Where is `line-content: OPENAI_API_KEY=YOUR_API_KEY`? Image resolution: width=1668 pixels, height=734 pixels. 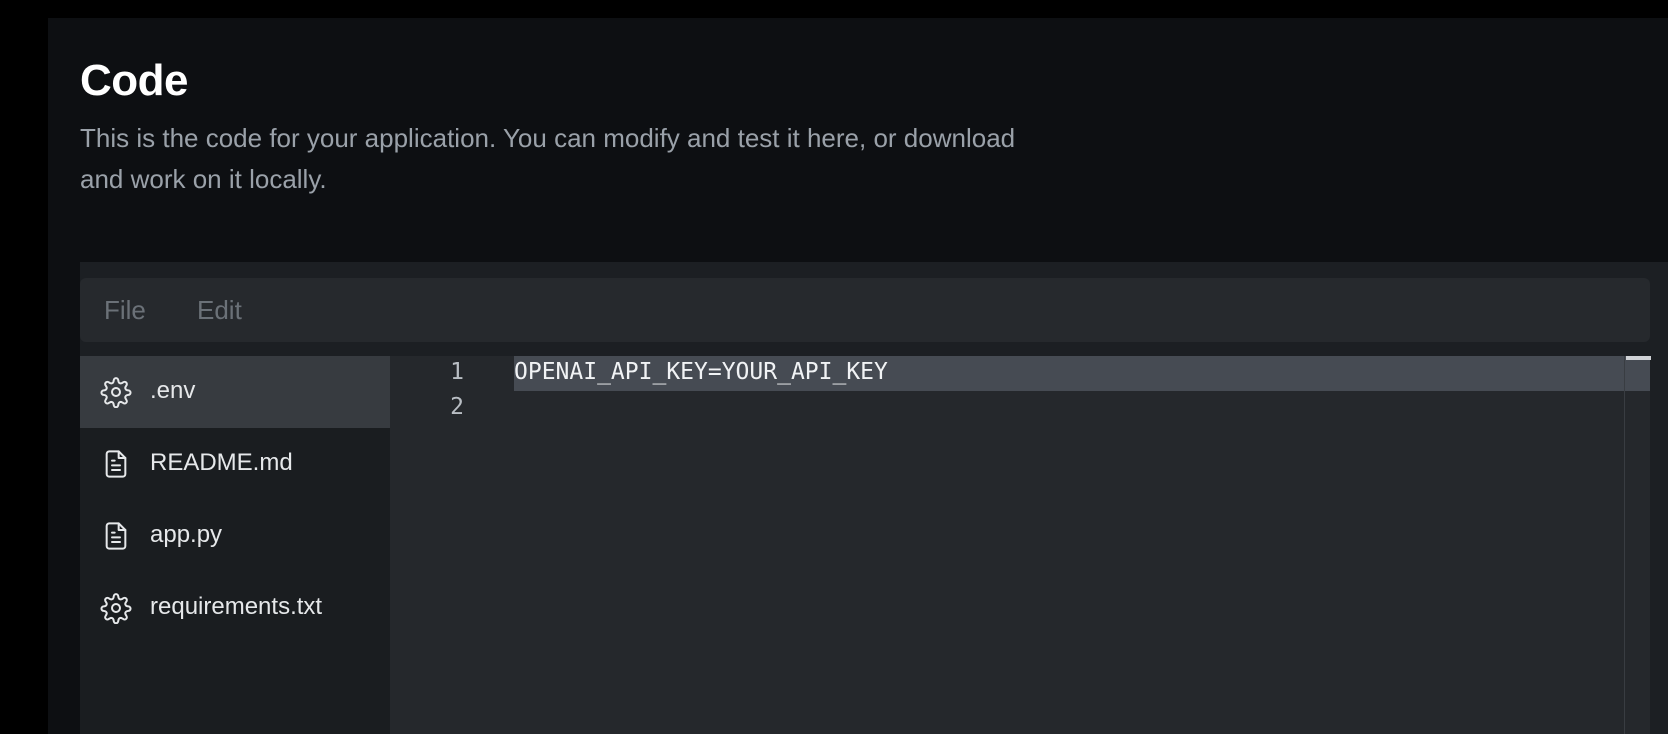
line-content: OPENAI_API_KEY=YOUR_API_KEY is located at coordinates (701, 373).